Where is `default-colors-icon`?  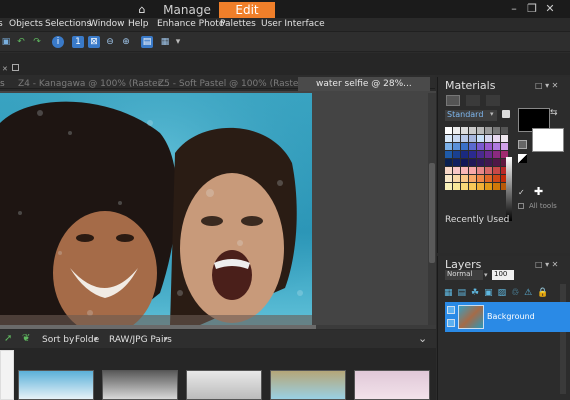
default-colors-icon is located at coordinates (522, 158).